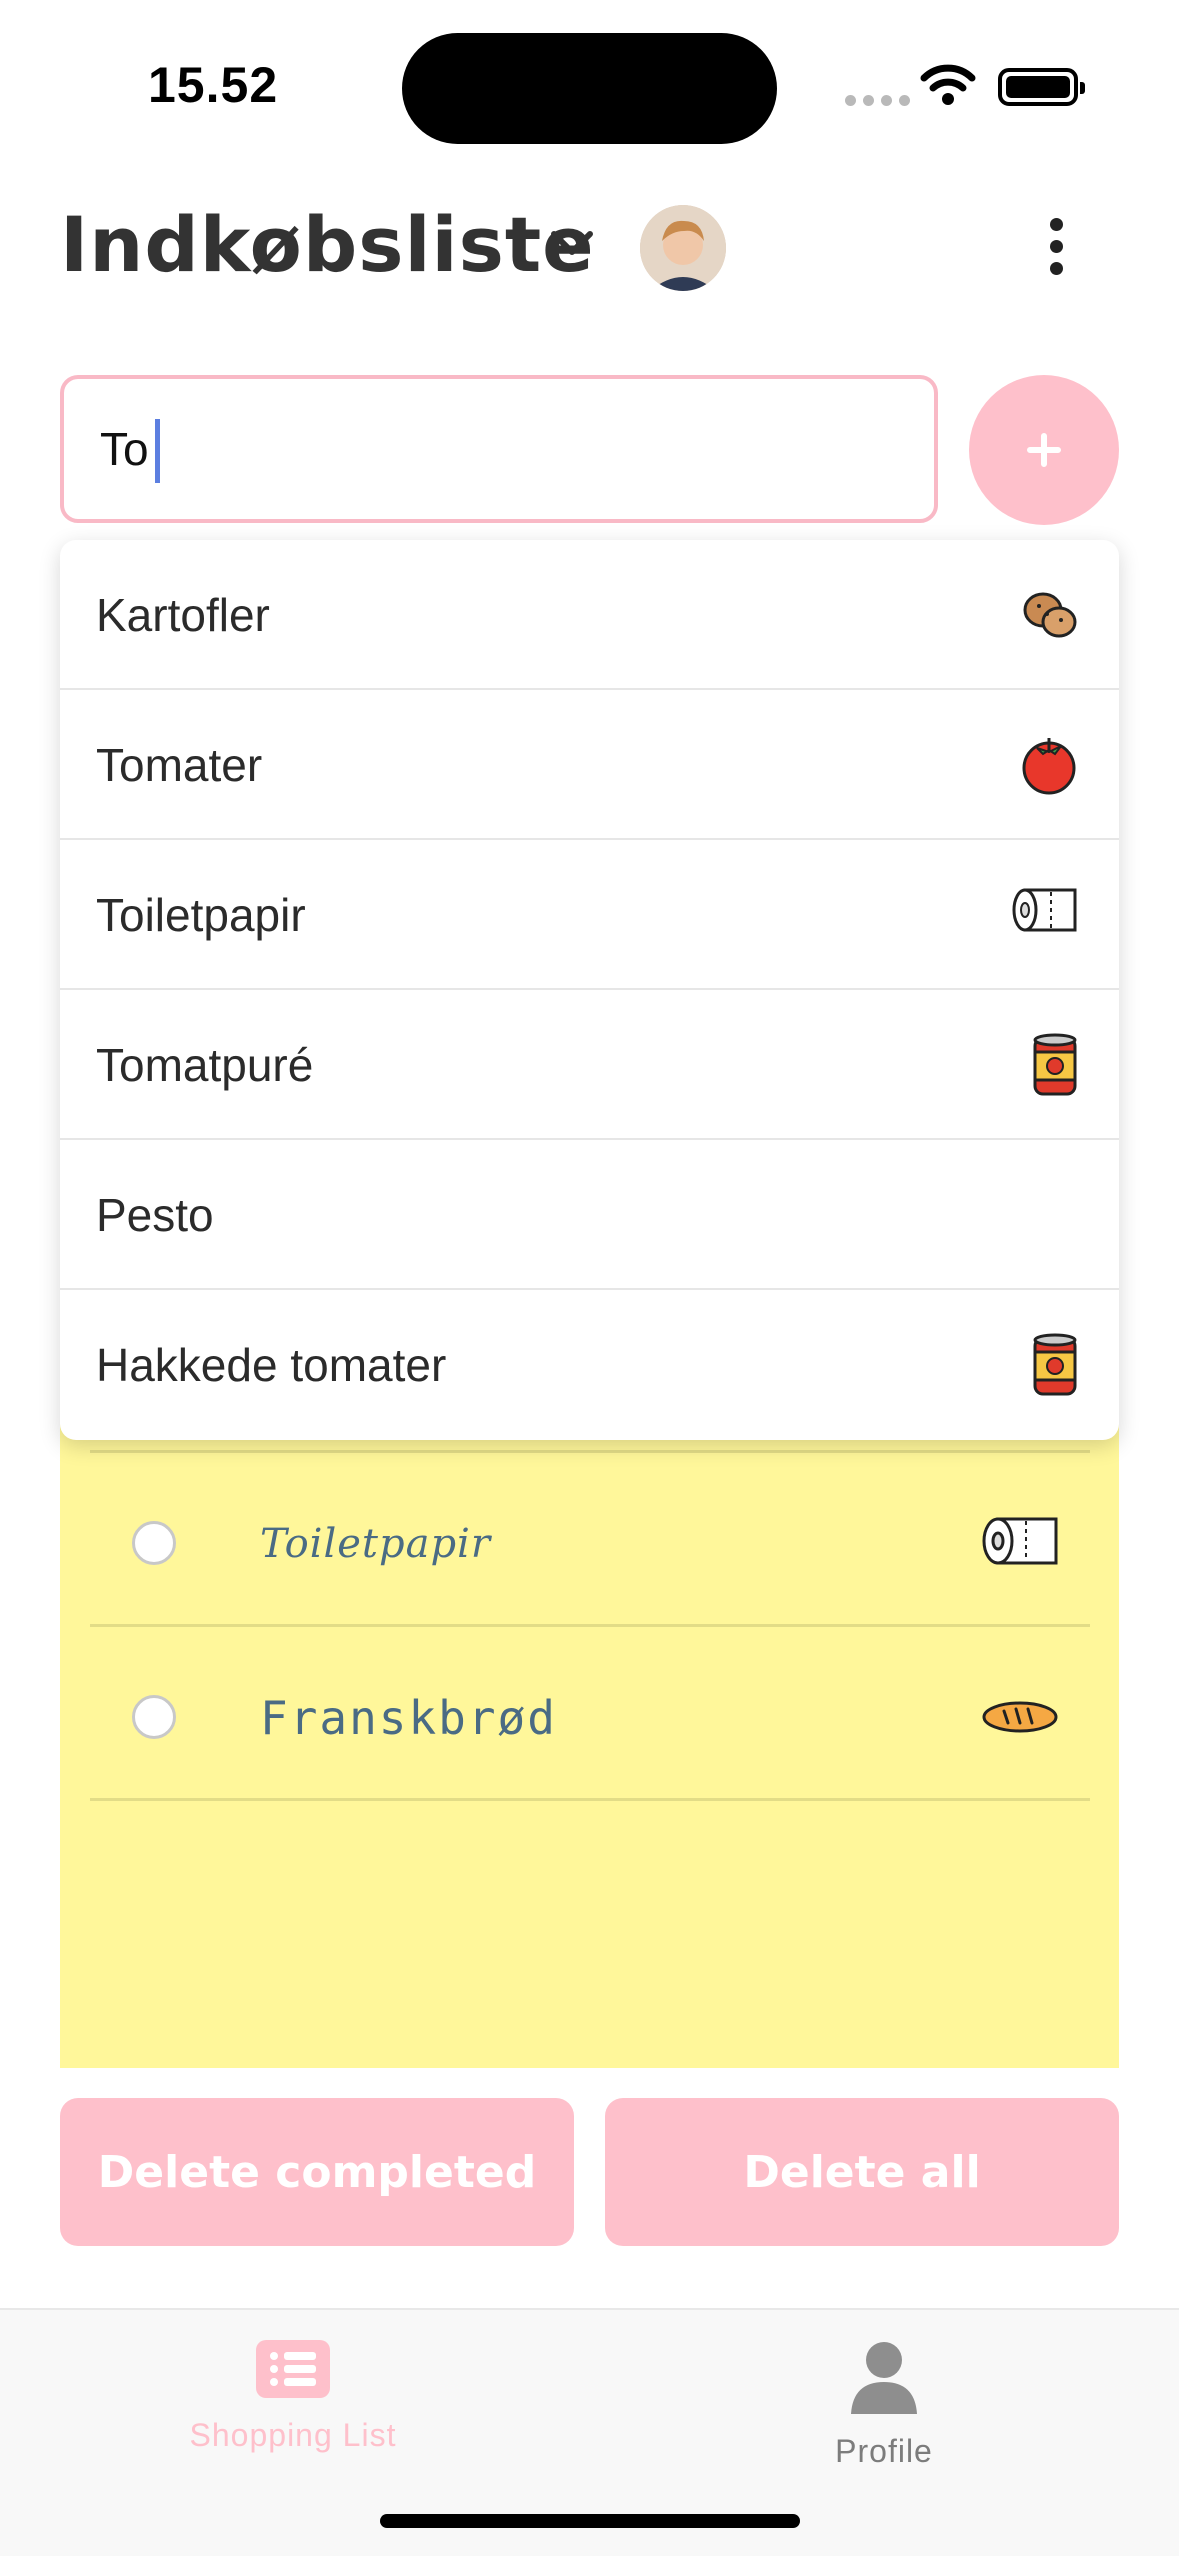  I want to click on list-item-label: Franskbrød, so click(408, 1718).